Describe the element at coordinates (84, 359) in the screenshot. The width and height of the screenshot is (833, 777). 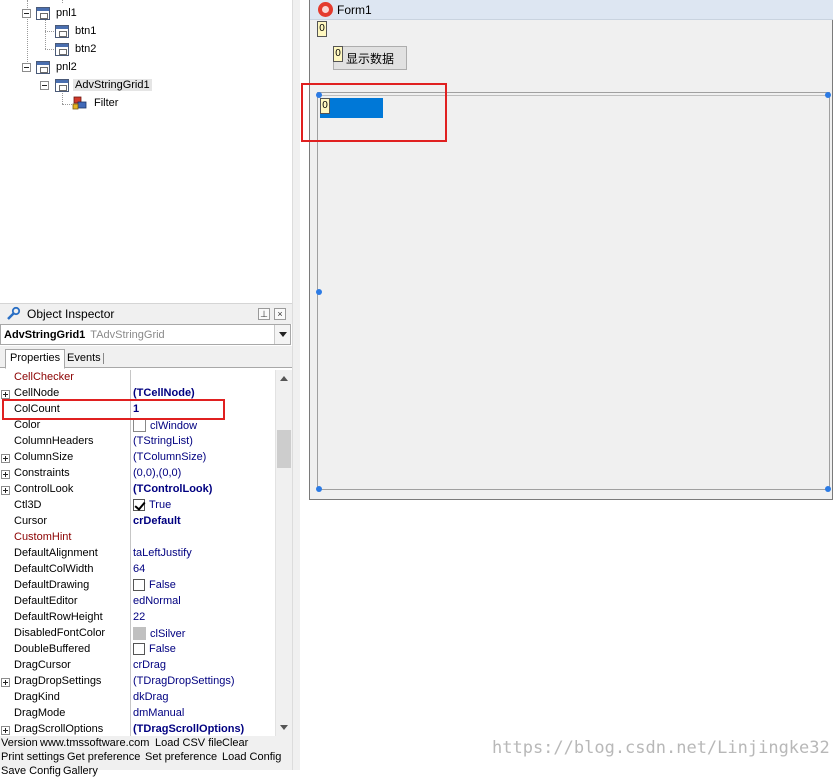
I see `tab-events: Events` at that location.